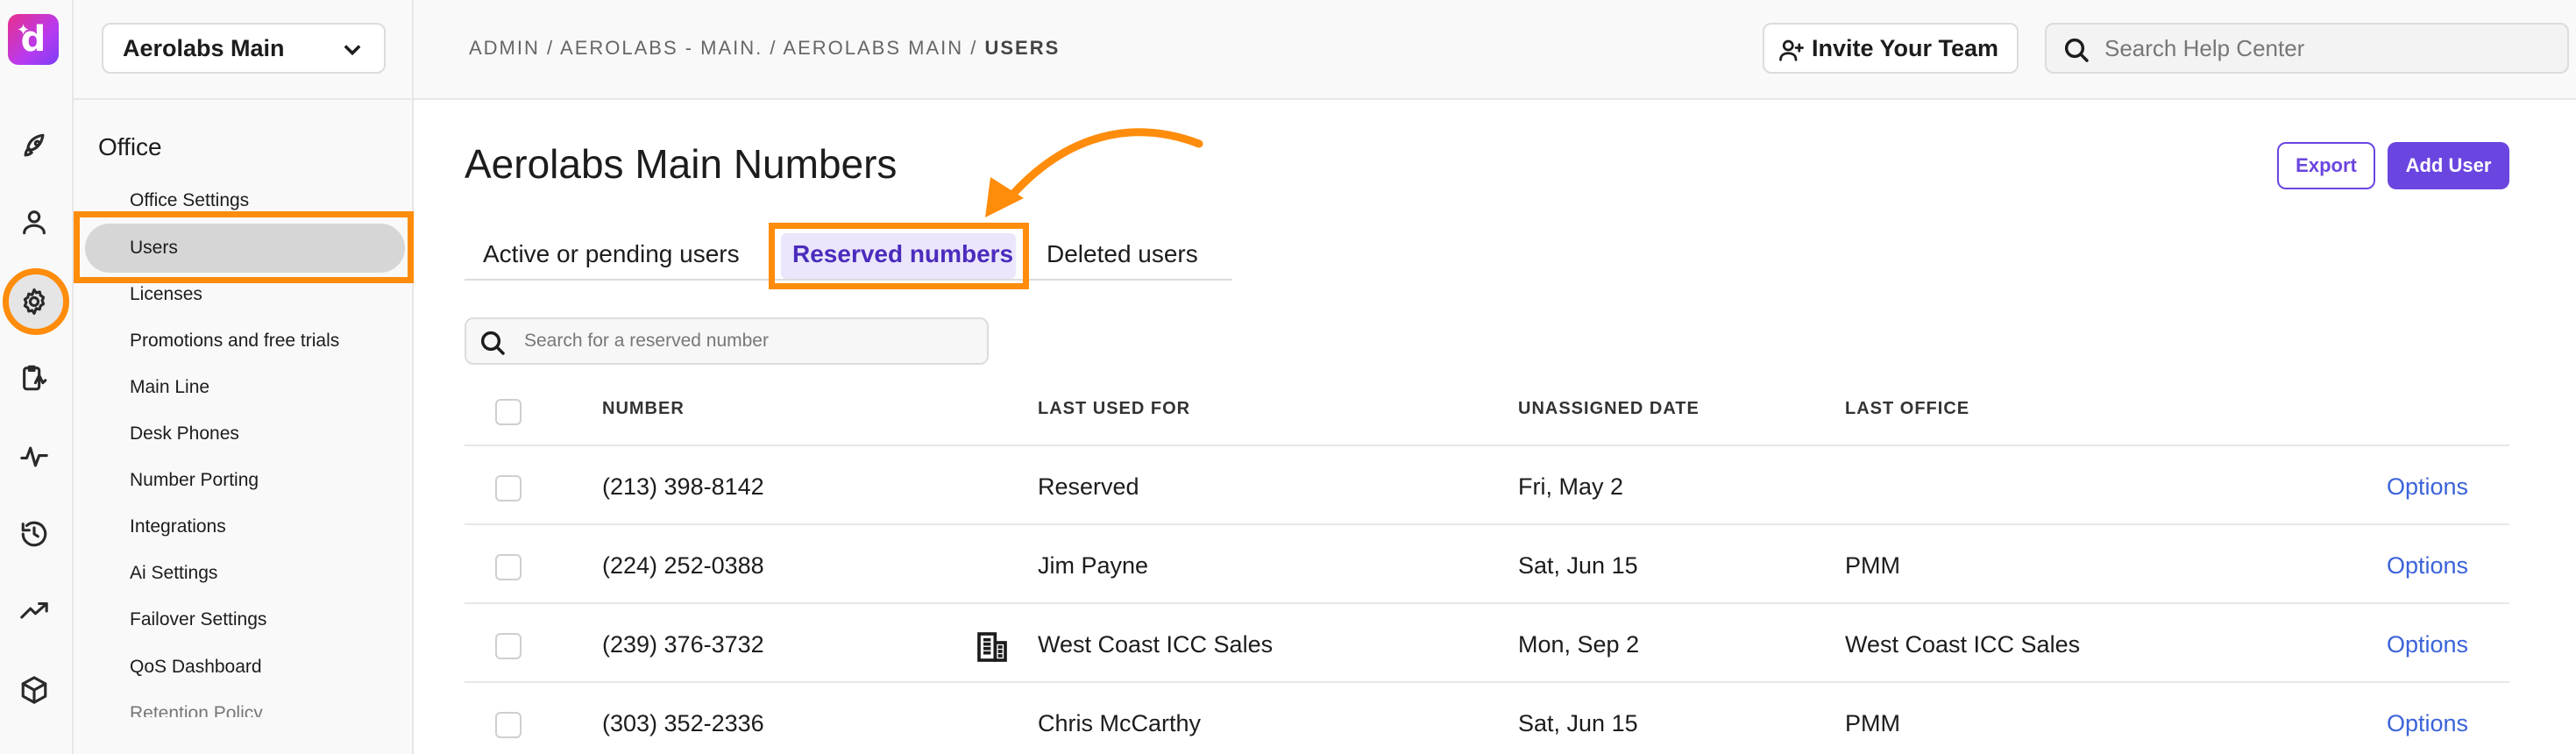 The image size is (2576, 754). Describe the element at coordinates (873, 48) in the screenshot. I see `breadcrumb-item: AEROLABS MAIN` at that location.